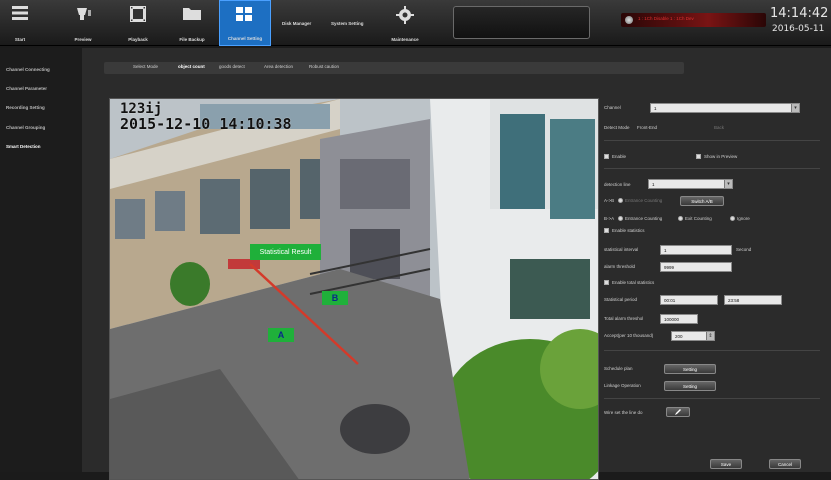 The image size is (831, 480). What do you see at coordinates (653, 184) in the screenshot?
I see `detection-line-value: 1` at bounding box center [653, 184].